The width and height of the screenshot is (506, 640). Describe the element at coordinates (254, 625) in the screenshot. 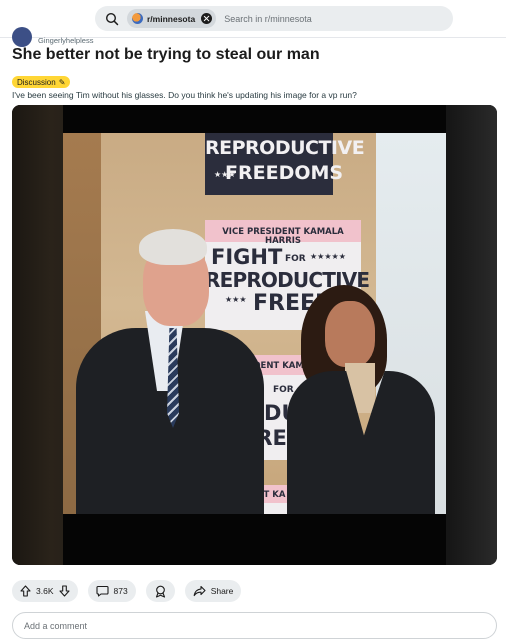

I see `comment-input: Add a comment` at that location.